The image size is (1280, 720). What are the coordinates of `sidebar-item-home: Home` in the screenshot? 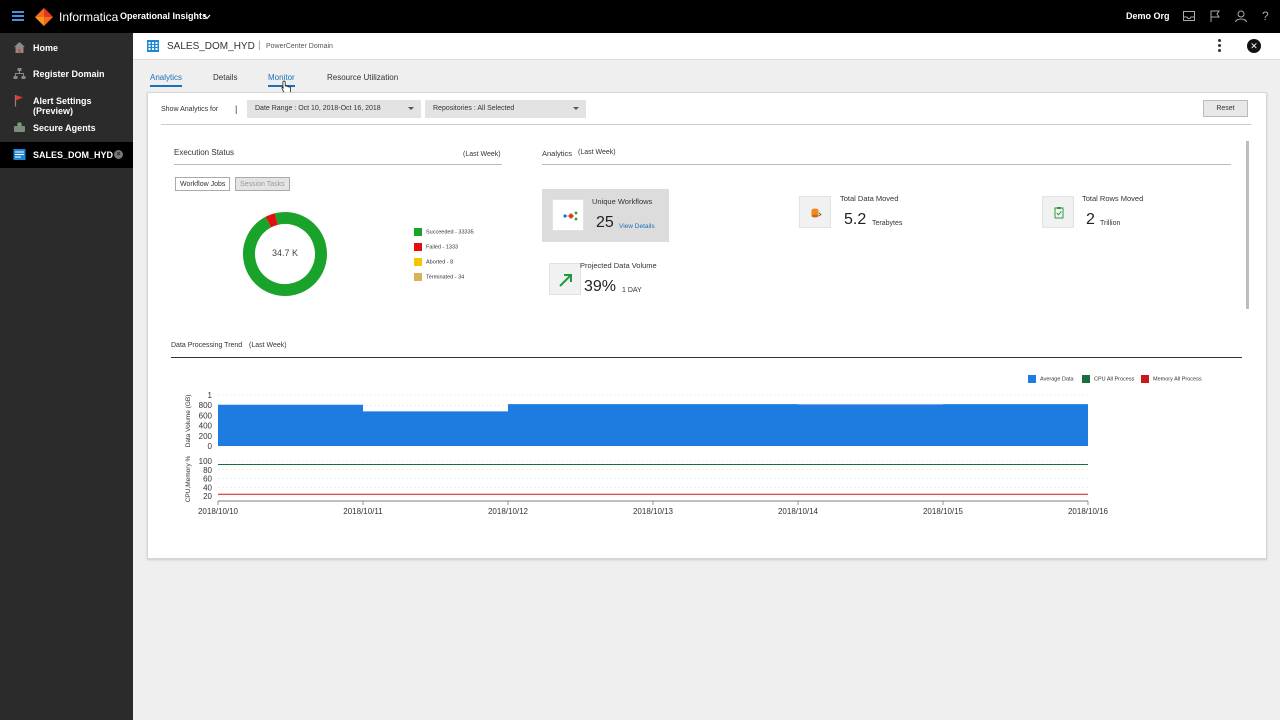 It's located at (66, 48).